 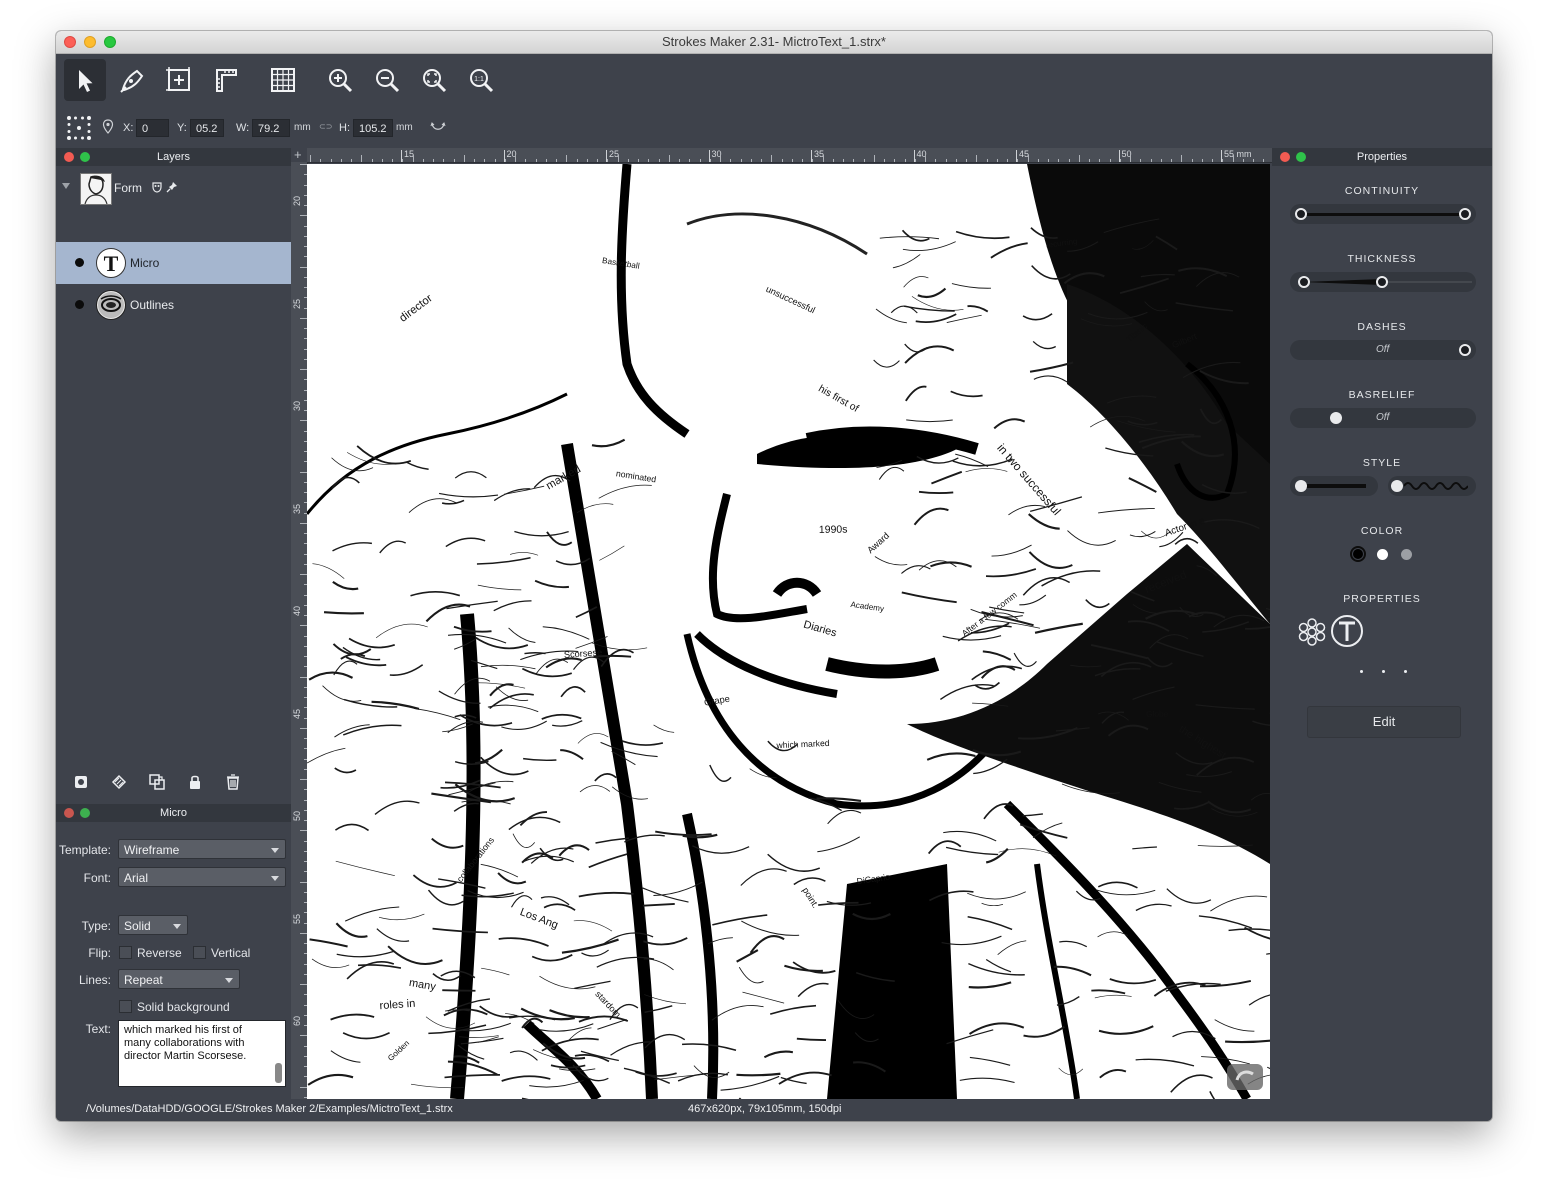 What do you see at coordinates (1383, 214) in the screenshot?
I see `continuity-slider` at bounding box center [1383, 214].